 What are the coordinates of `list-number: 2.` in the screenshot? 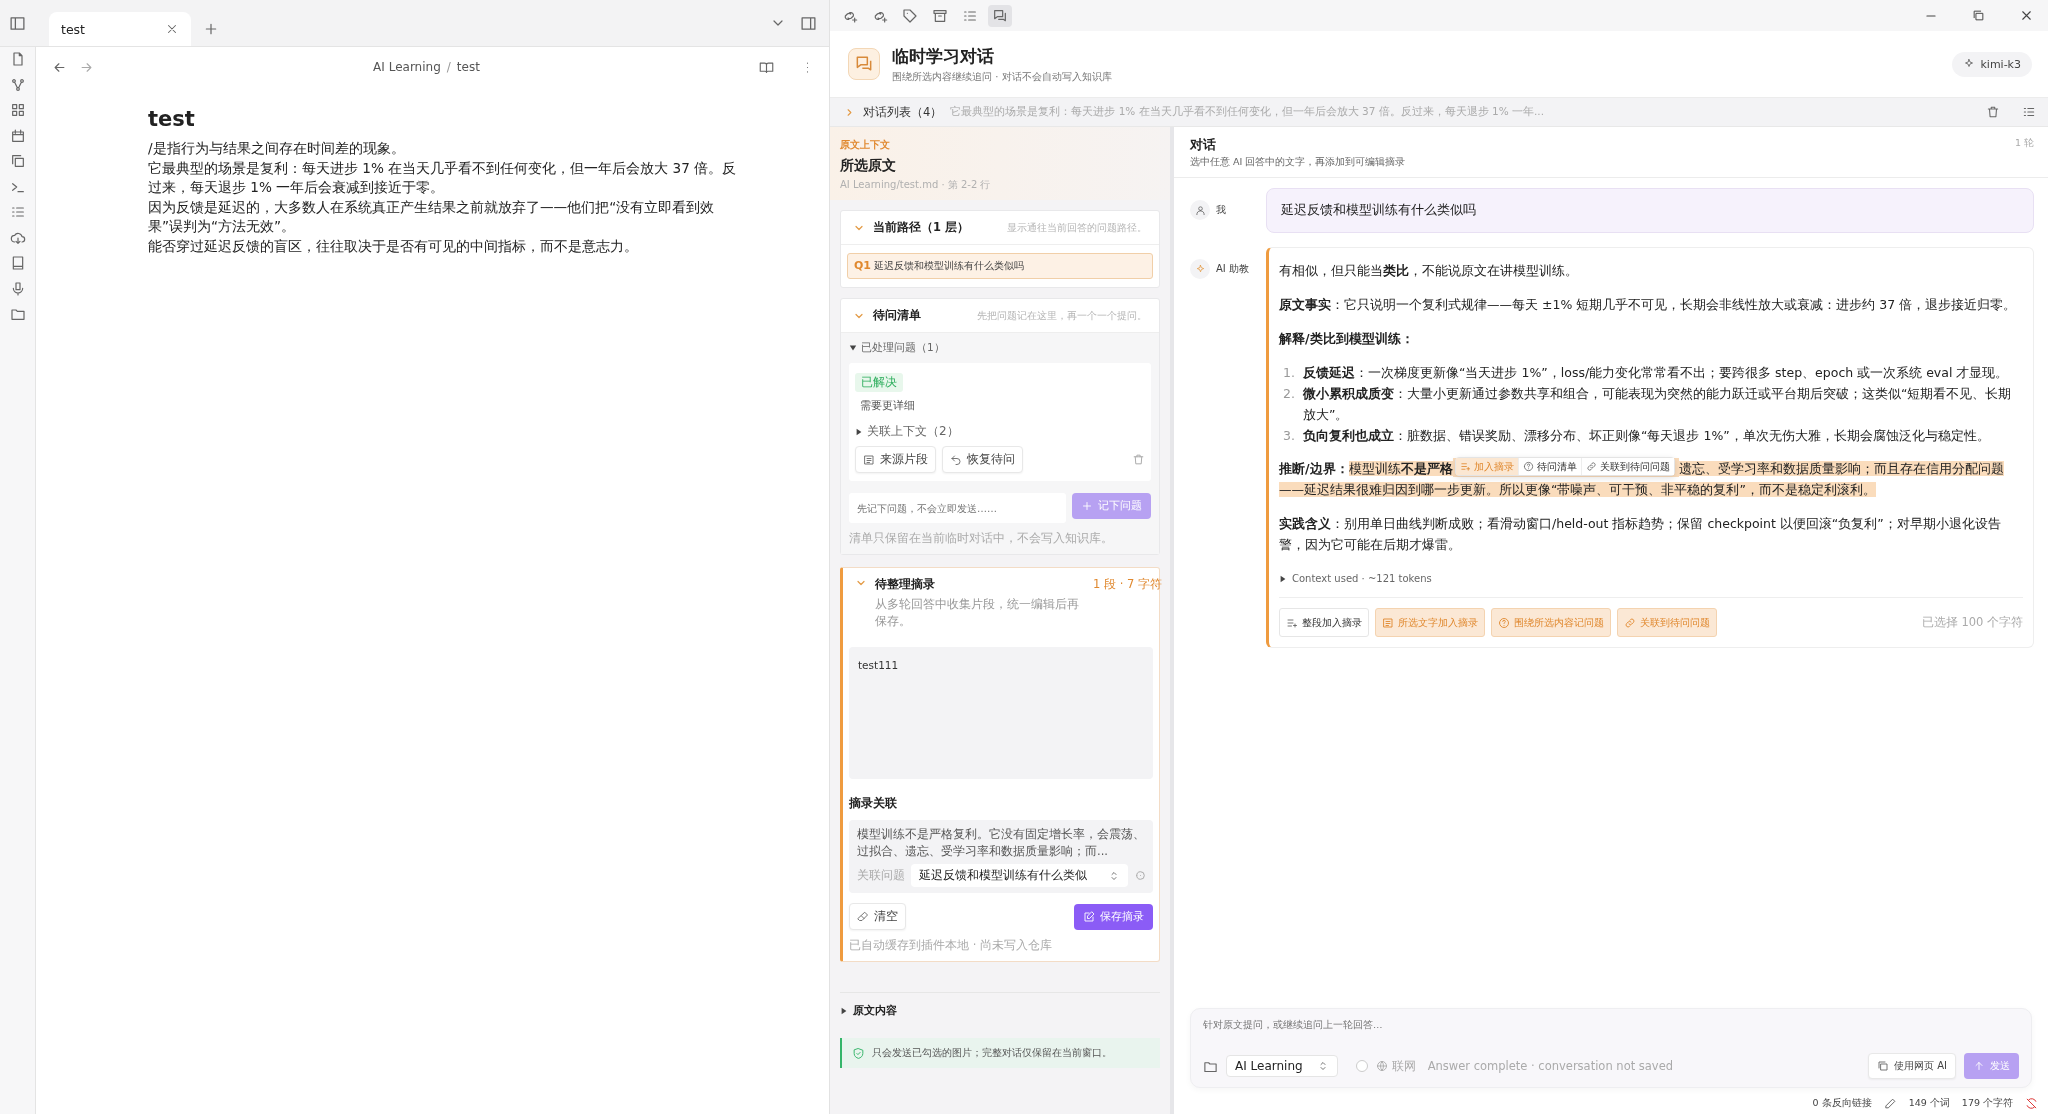 It's located at (1289, 394).